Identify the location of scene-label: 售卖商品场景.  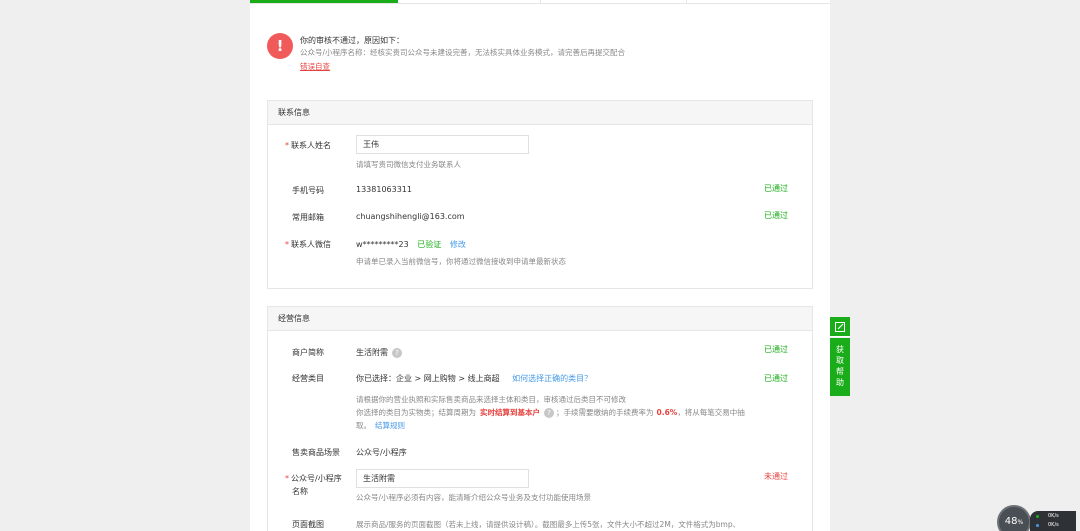
(316, 452).